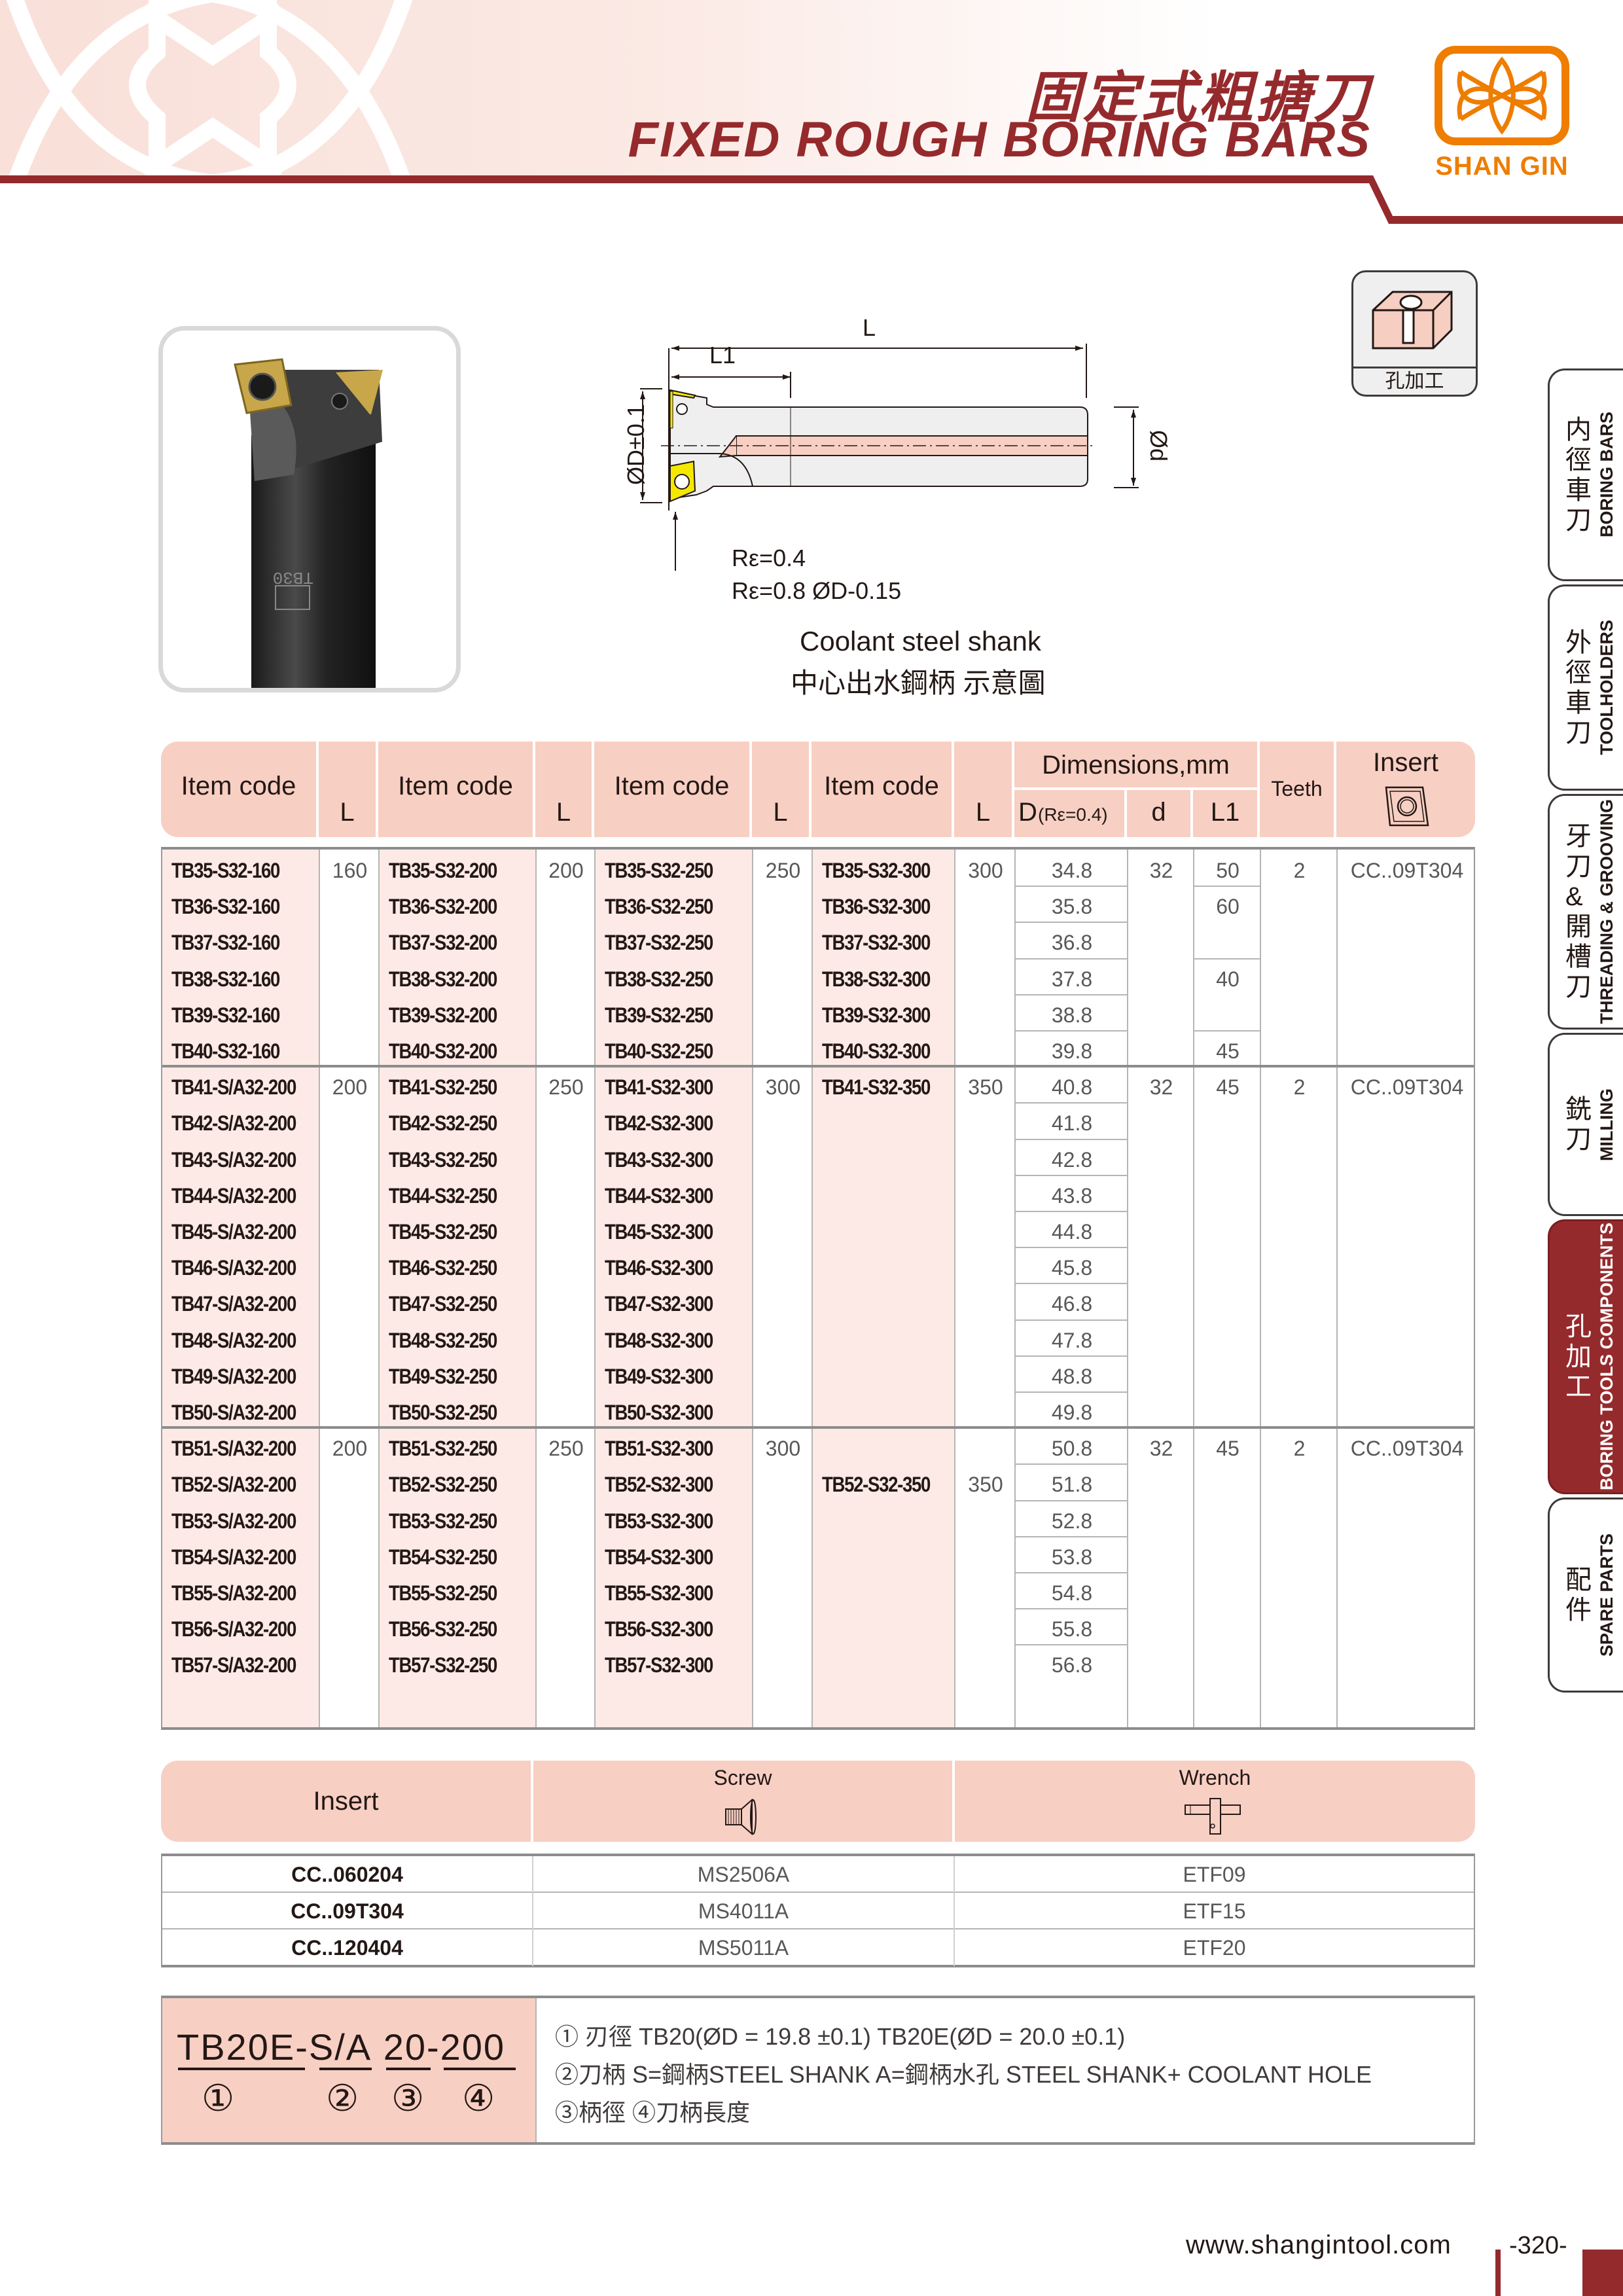  What do you see at coordinates (659, 1521) in the screenshot?
I see `item-code: TB53-S32-300` at bounding box center [659, 1521].